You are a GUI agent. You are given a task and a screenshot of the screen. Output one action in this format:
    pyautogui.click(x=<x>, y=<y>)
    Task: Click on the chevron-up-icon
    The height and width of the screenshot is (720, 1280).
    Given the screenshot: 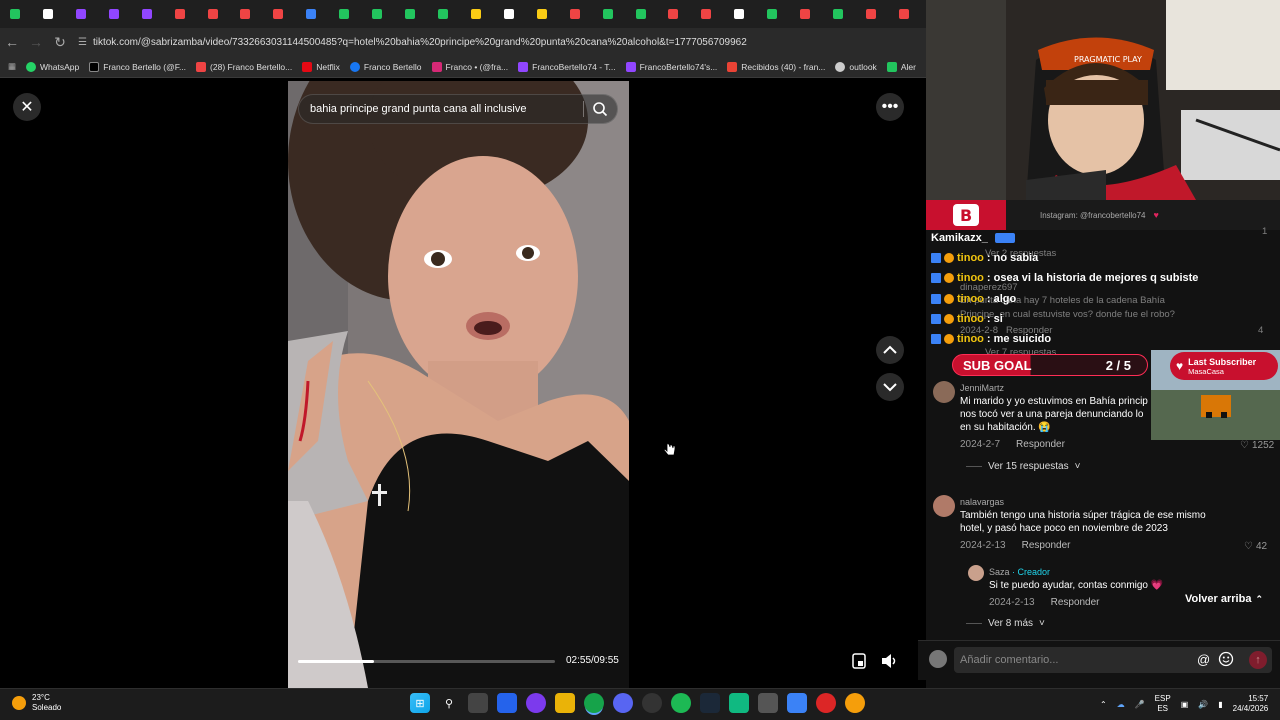 What is the action you would take?
    pyautogui.click(x=890, y=350)
    